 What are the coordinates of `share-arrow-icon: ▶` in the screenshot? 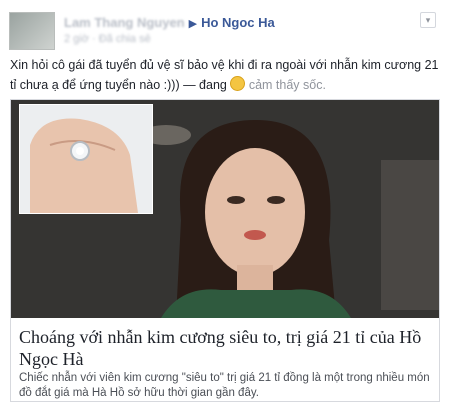 It's located at (193, 24).